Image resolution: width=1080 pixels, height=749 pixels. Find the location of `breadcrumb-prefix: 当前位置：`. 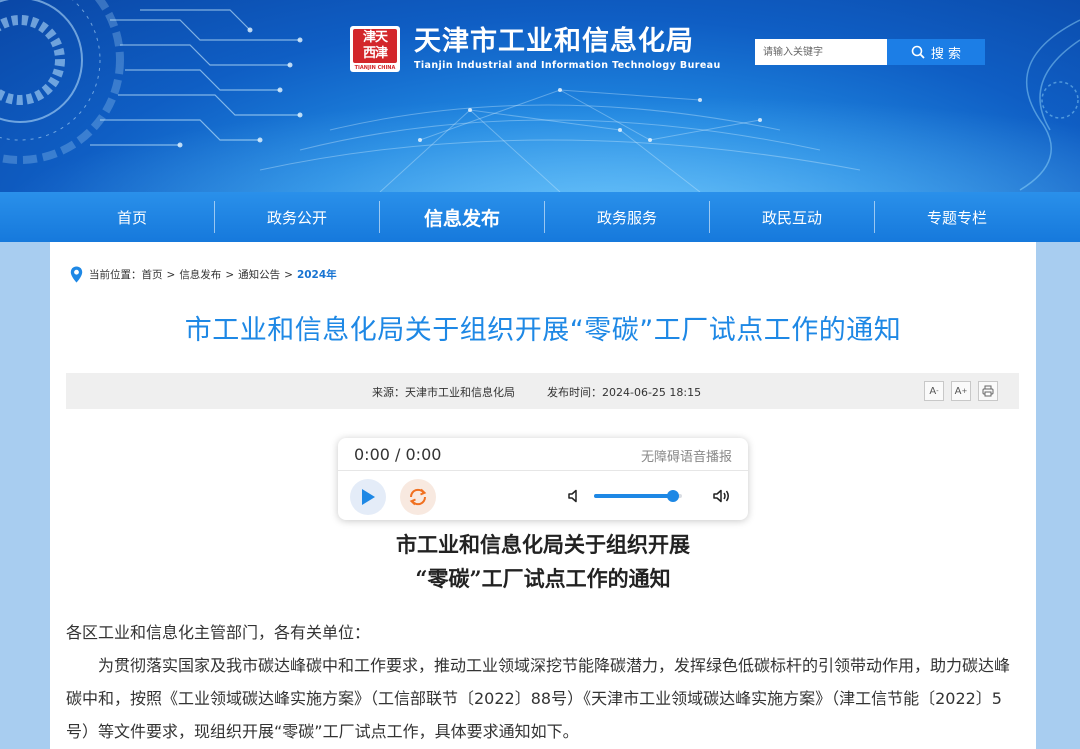

breadcrumb-prefix: 当前位置： is located at coordinates (115, 275).